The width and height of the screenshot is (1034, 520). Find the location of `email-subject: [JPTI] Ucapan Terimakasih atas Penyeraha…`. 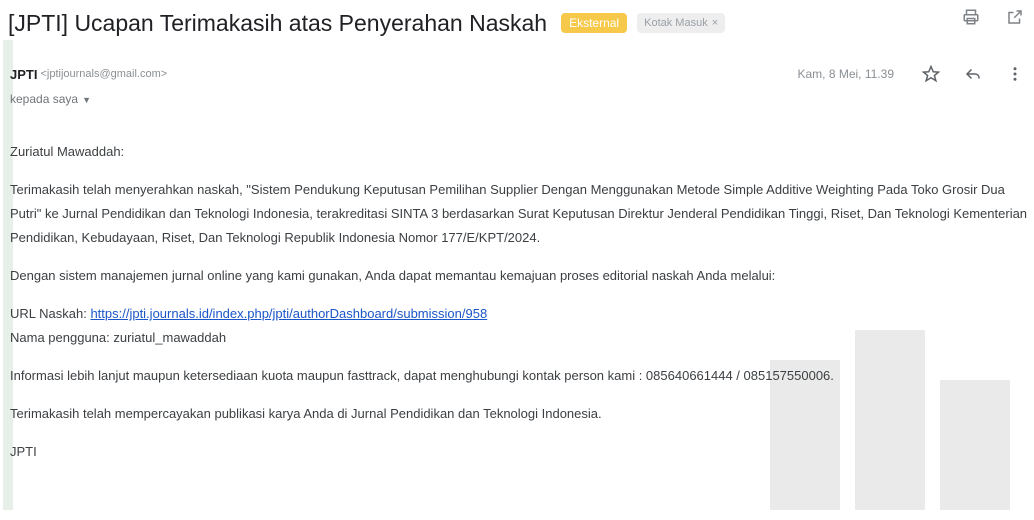

email-subject: [JPTI] Ucapan Terimakasih atas Penyeraha… is located at coordinates (278, 22).